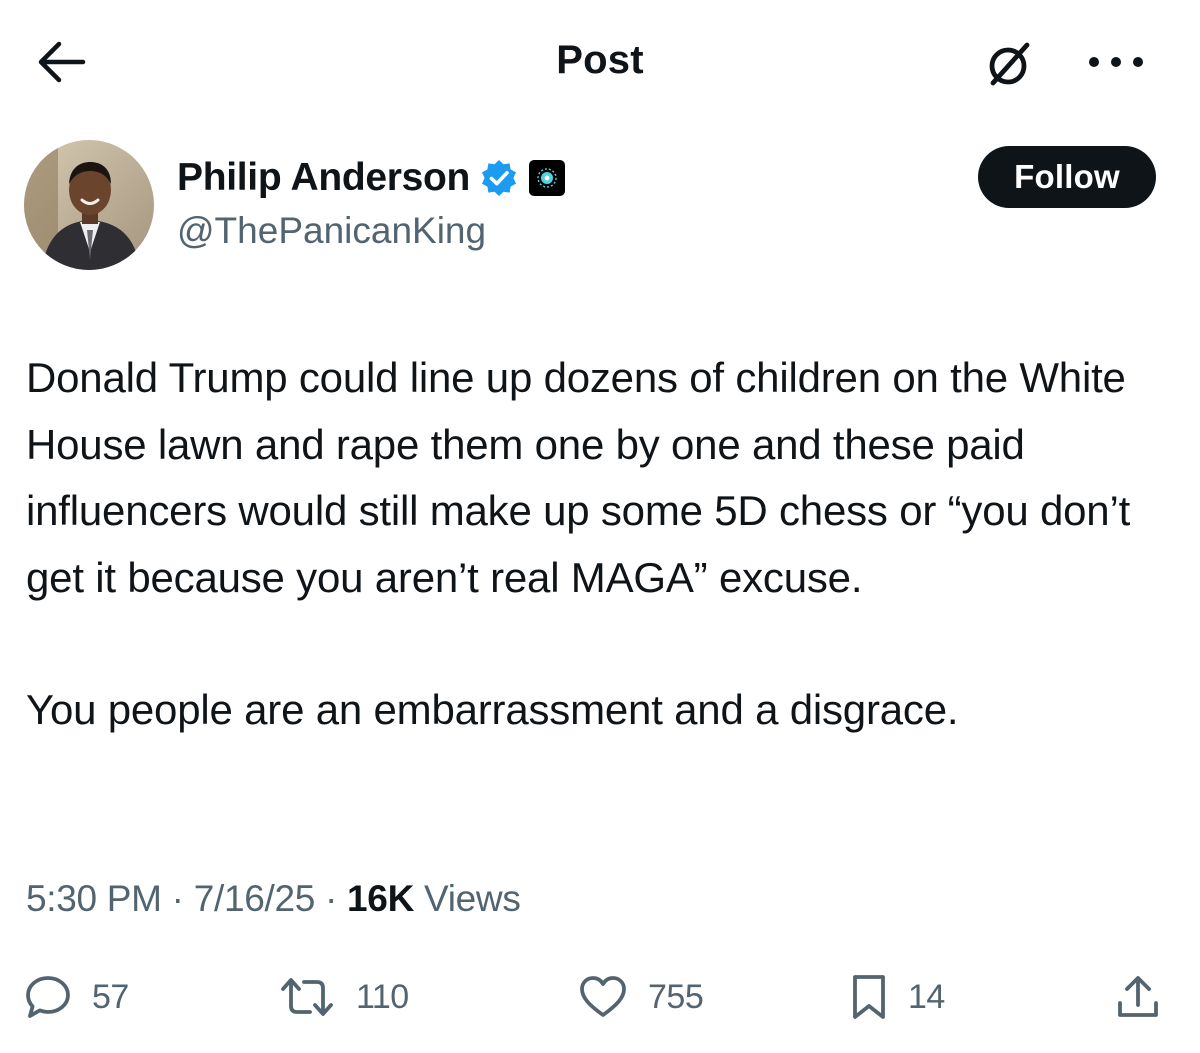  Describe the element at coordinates (897, 997) in the screenshot. I see `bookmark-button: 14` at that location.